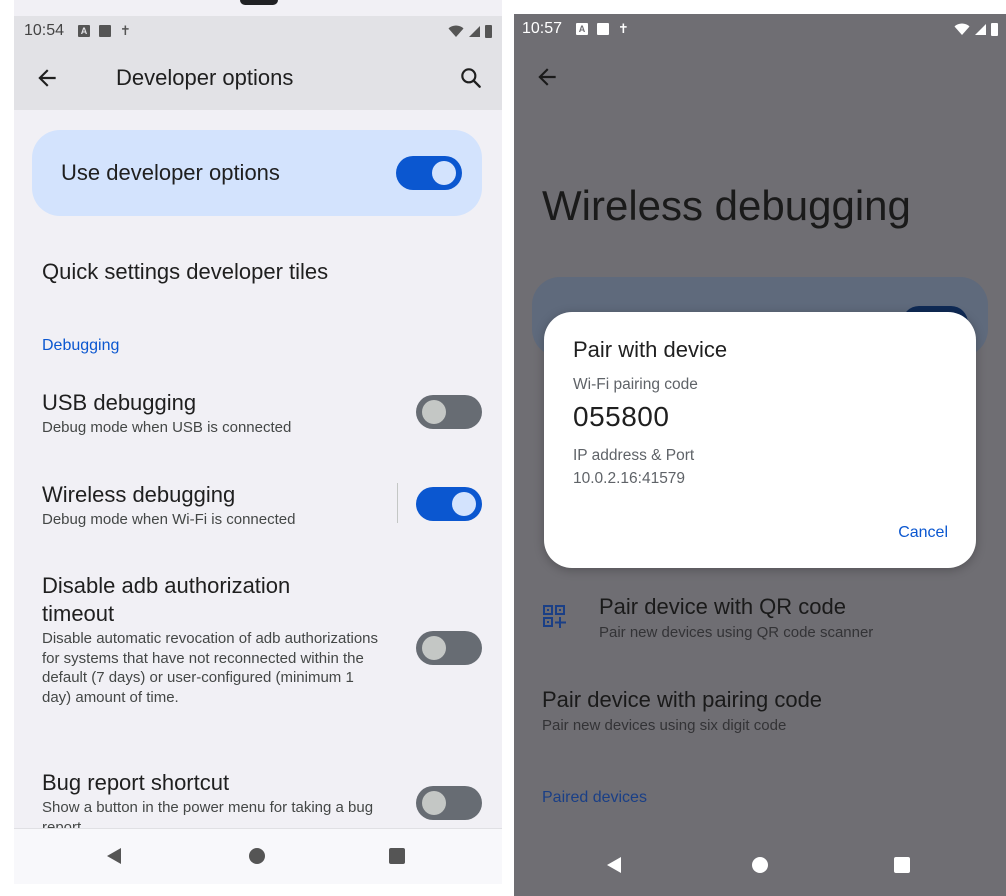  Describe the element at coordinates (44, 30) in the screenshot. I see `status-time: 10:54` at that location.